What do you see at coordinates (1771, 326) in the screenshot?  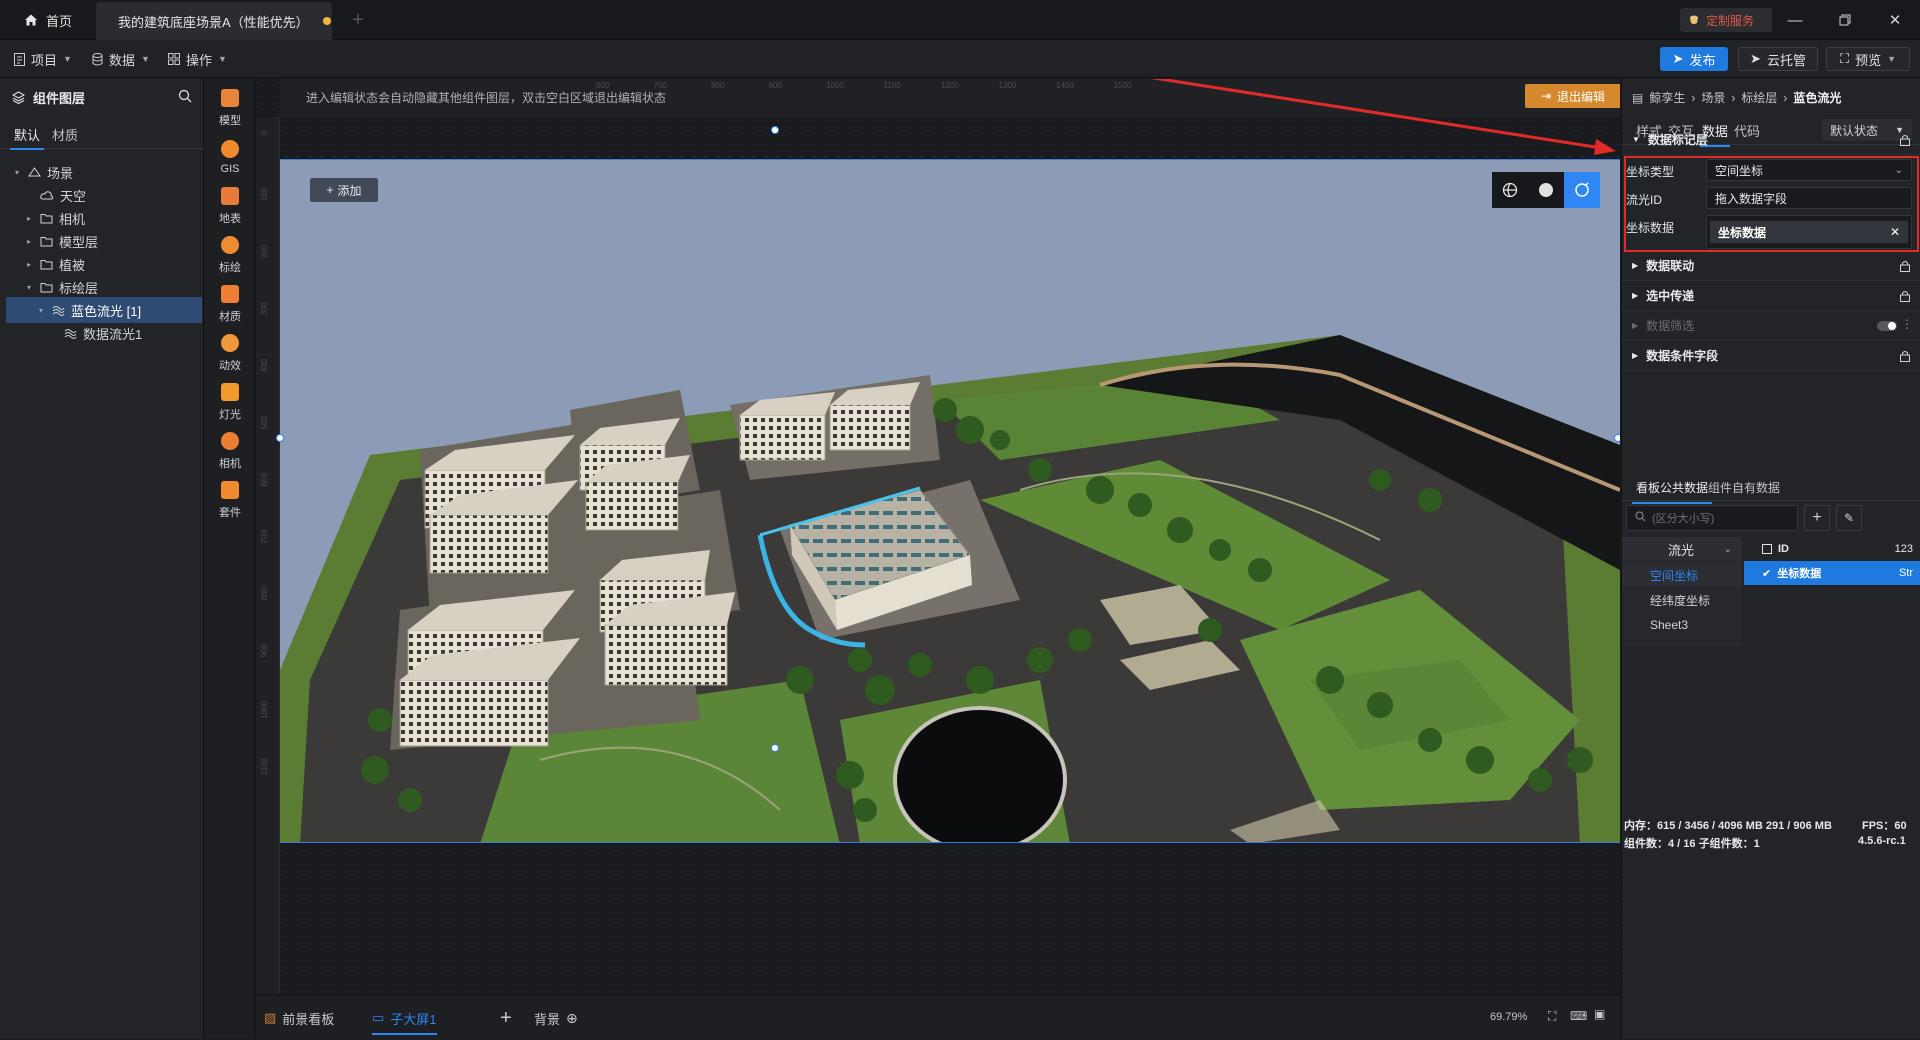 I see `section-filter: ▶ 数据筛选 ⋮` at bounding box center [1771, 326].